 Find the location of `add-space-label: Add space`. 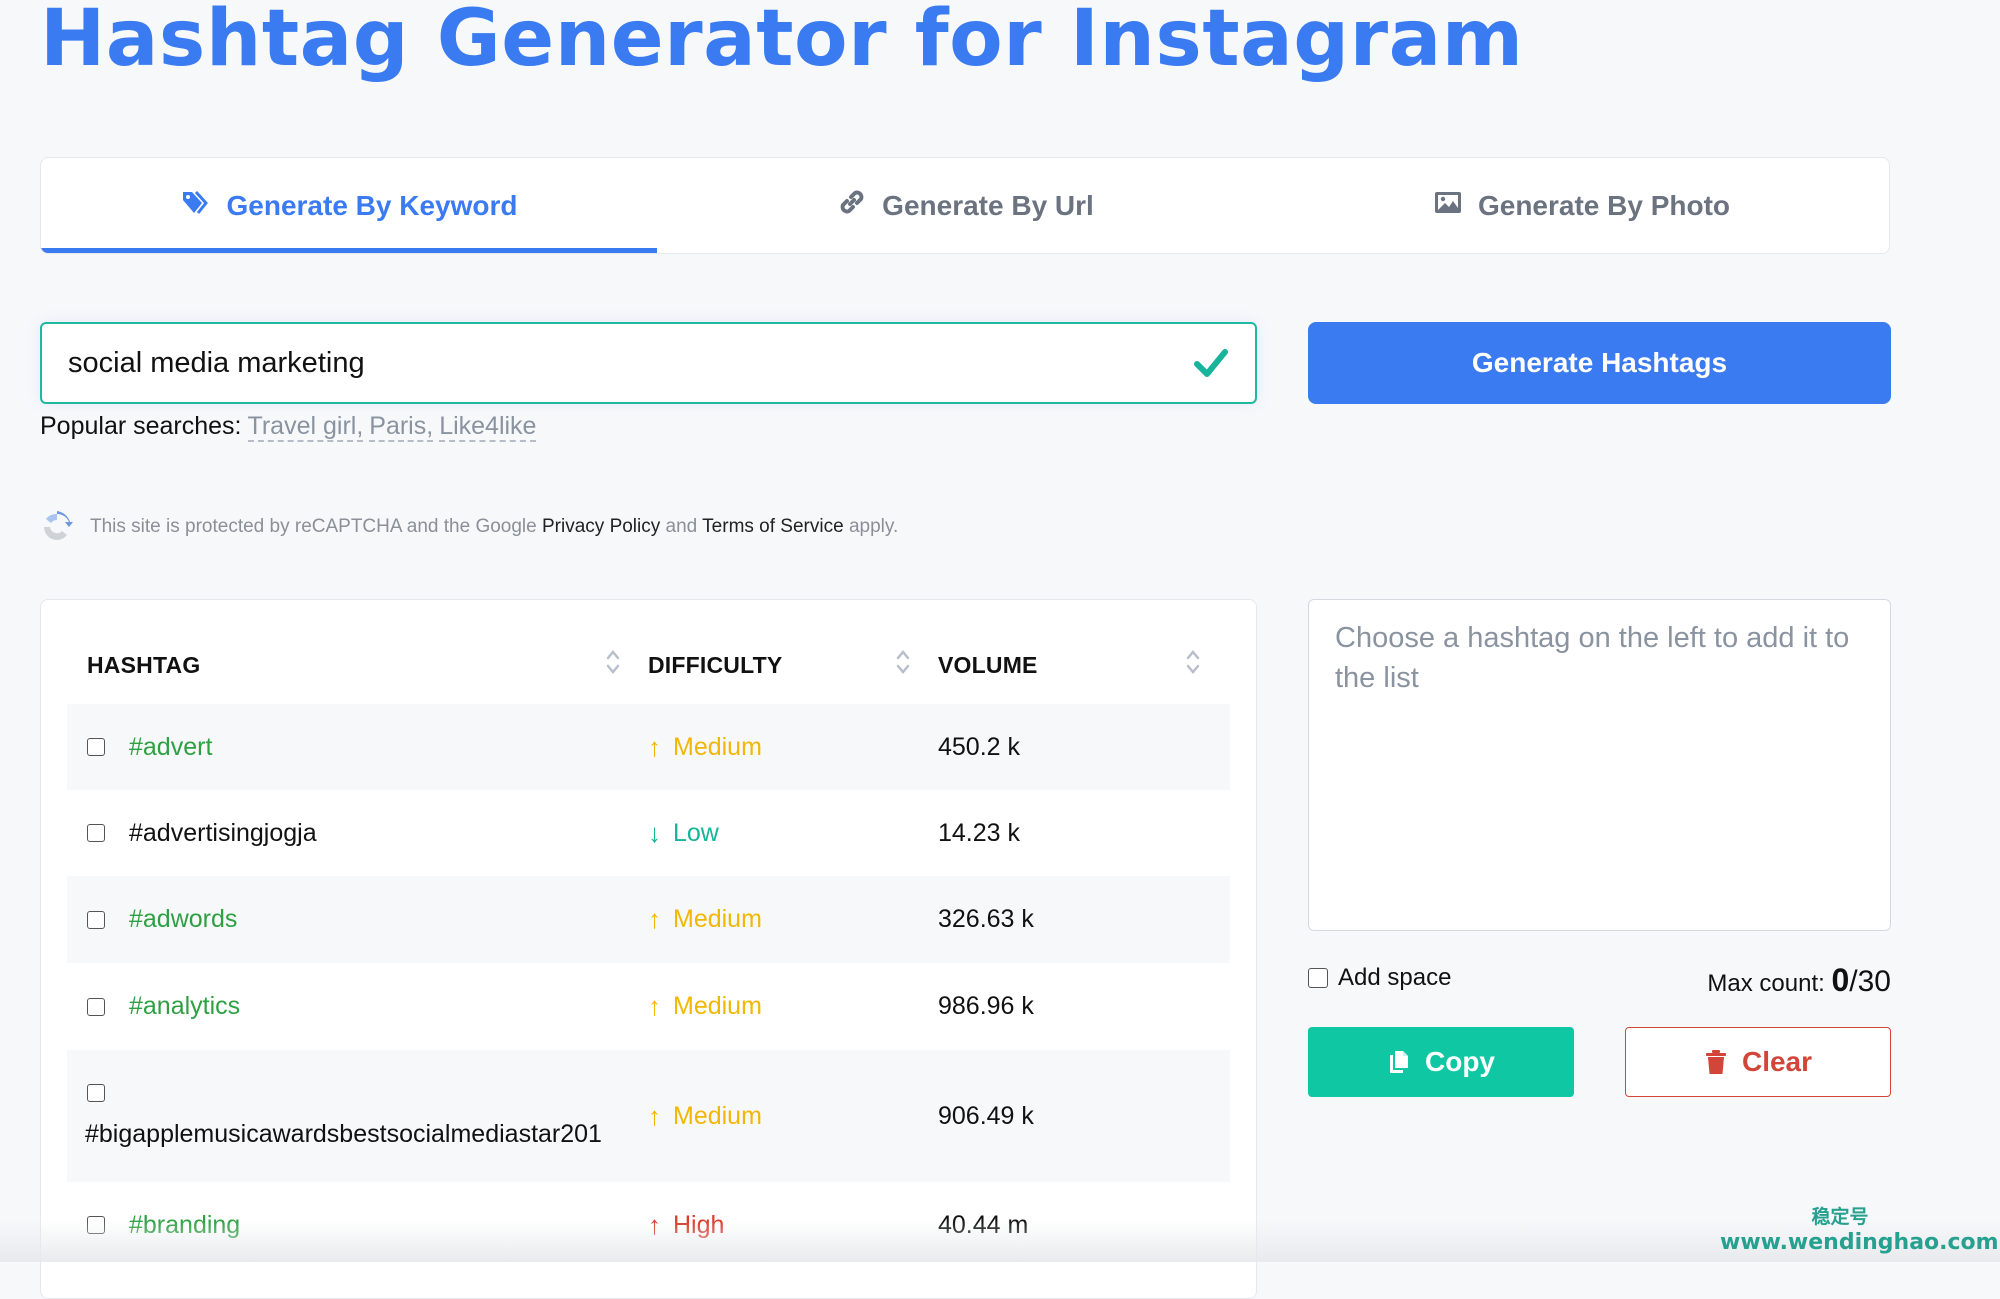

add-space-label: Add space is located at coordinates (1395, 977).